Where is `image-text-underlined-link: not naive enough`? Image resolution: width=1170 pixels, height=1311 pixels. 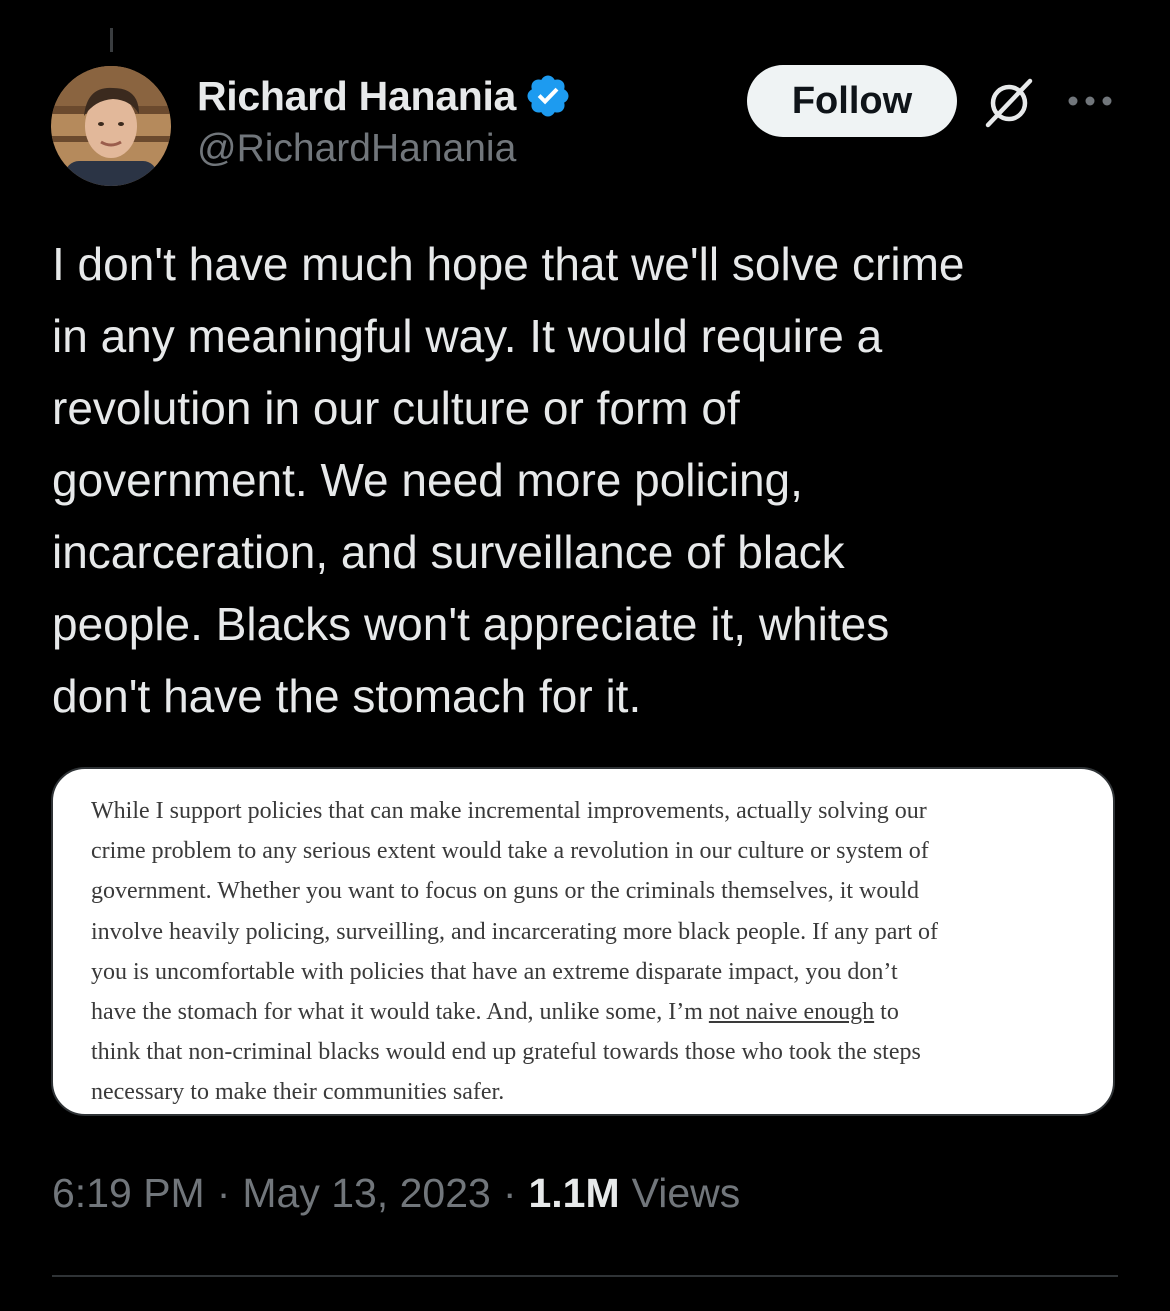 image-text-underlined-link: not naive enough is located at coordinates (791, 1012).